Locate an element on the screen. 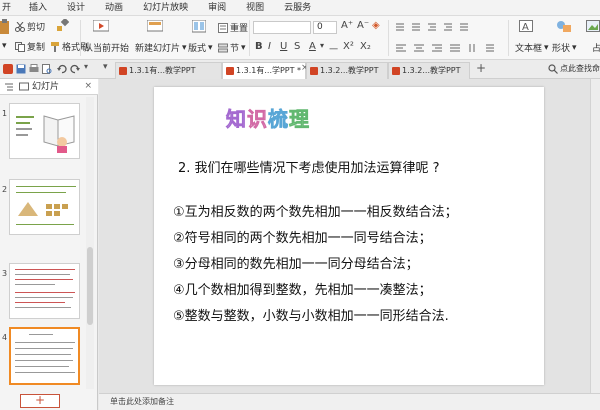  new-tab-button: + is located at coordinates (481, 68).